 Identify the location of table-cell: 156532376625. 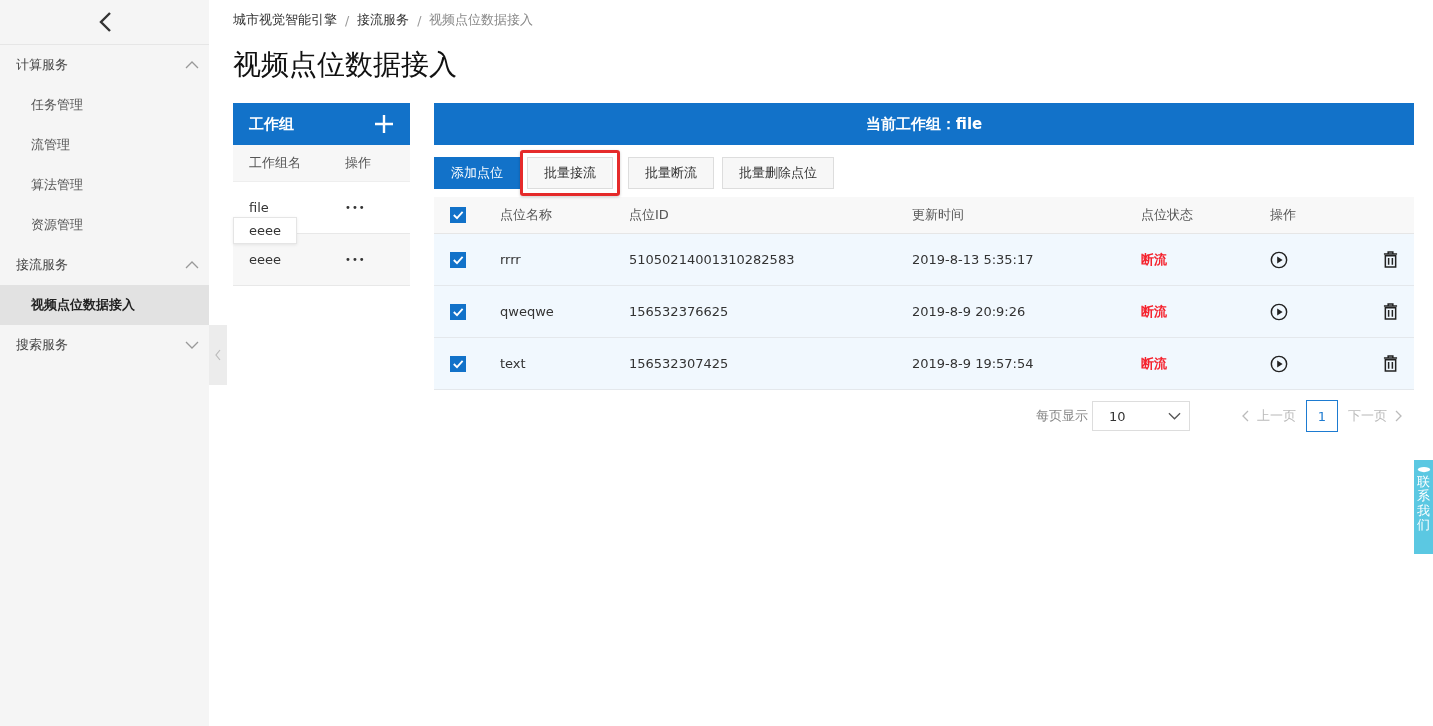
(679, 311).